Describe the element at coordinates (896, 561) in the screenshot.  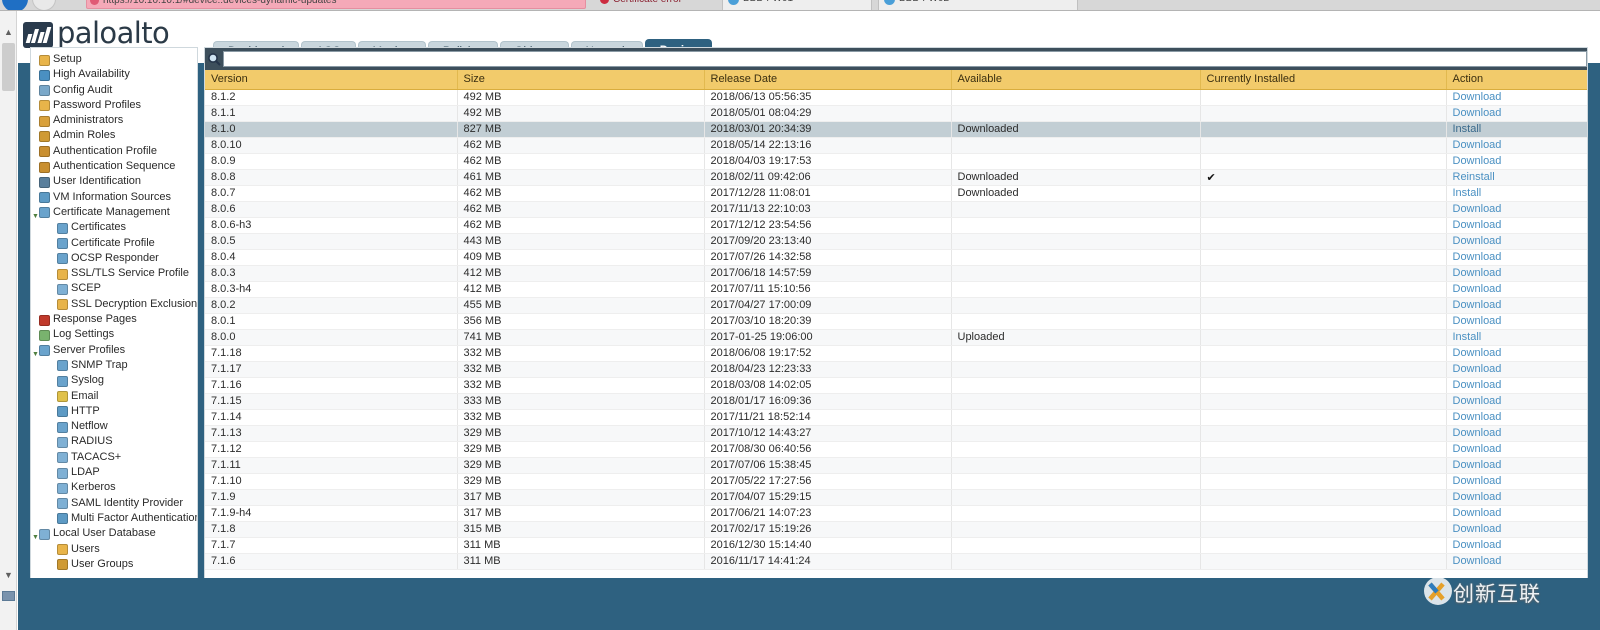
I see `table-row: 7.1.6 311 MB 2016/11/17 14:41:24 Download` at that location.